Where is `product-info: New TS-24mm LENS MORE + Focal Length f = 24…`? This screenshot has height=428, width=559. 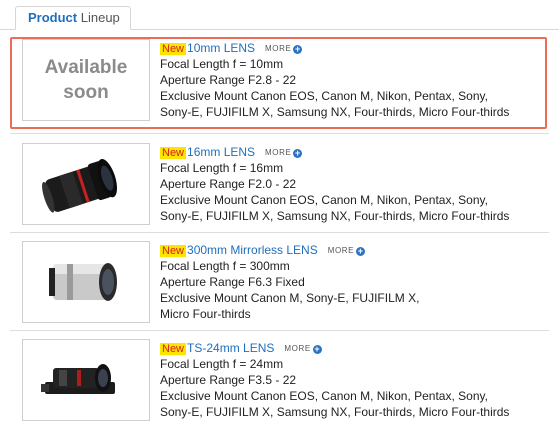
product-info: New TS-24mm LENS MORE + Focal Length f = 24… is located at coordinates (355, 380).